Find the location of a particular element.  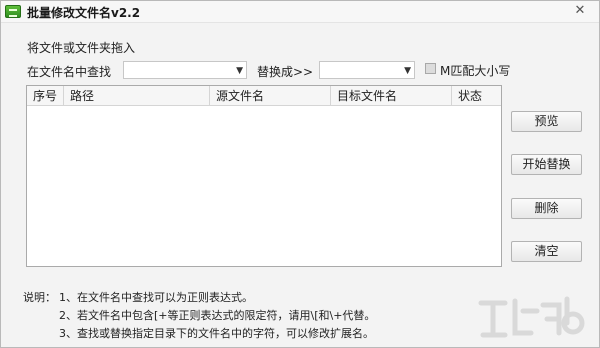

notes-heading: 说明： is located at coordinates (39, 297).